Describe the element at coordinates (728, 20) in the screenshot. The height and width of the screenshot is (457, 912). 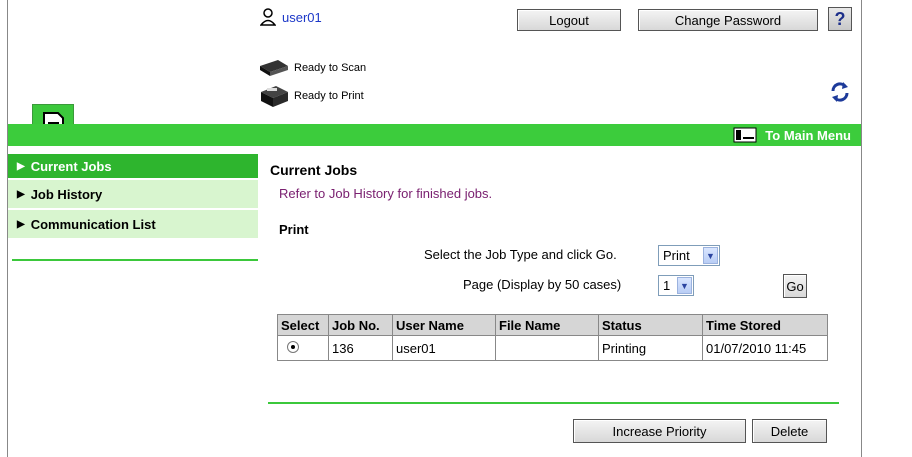
I see `change-password-button: Change Password` at that location.